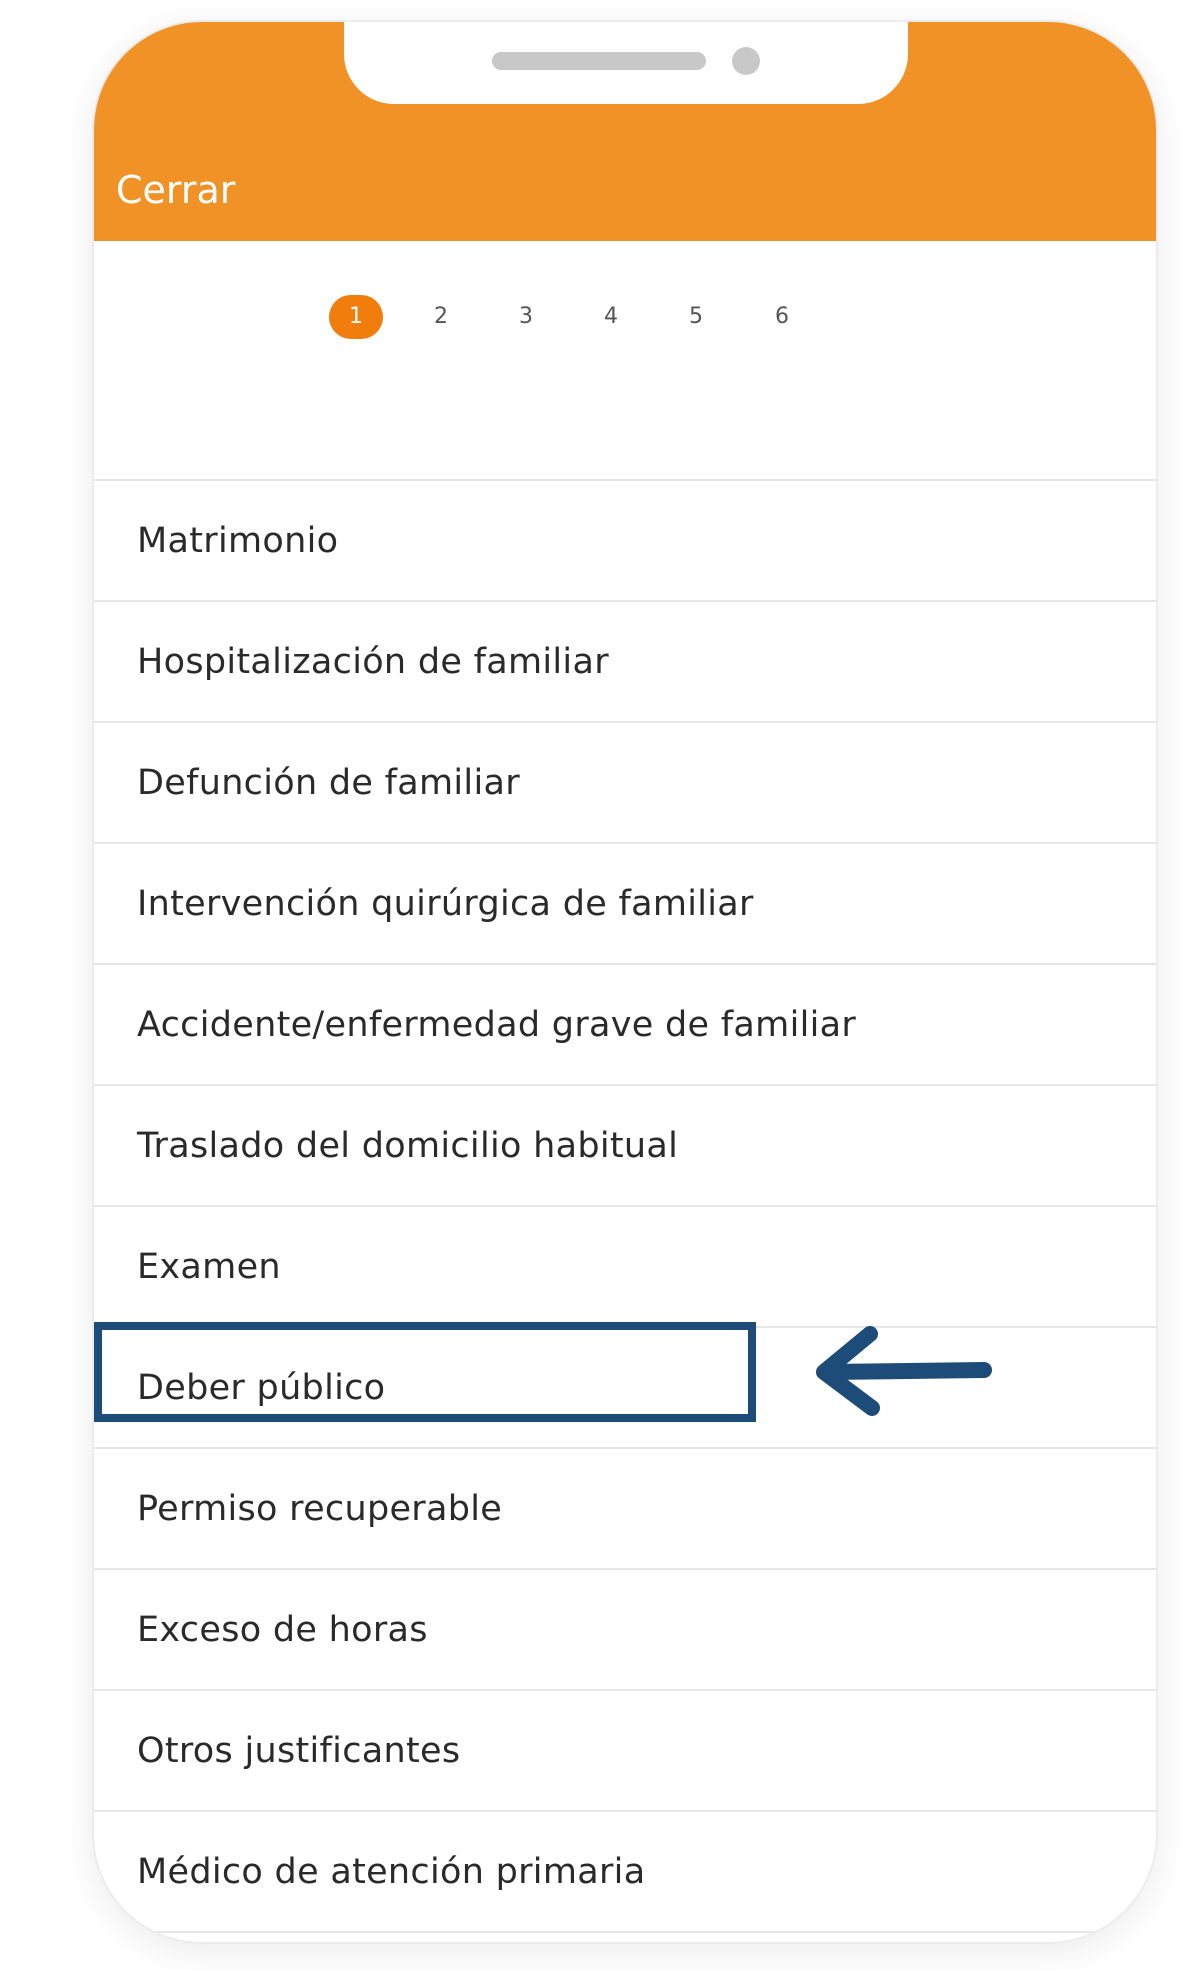 The image size is (1198, 1970). I want to click on list-item-defuncion: Defunción de familiar, so click(625, 783).